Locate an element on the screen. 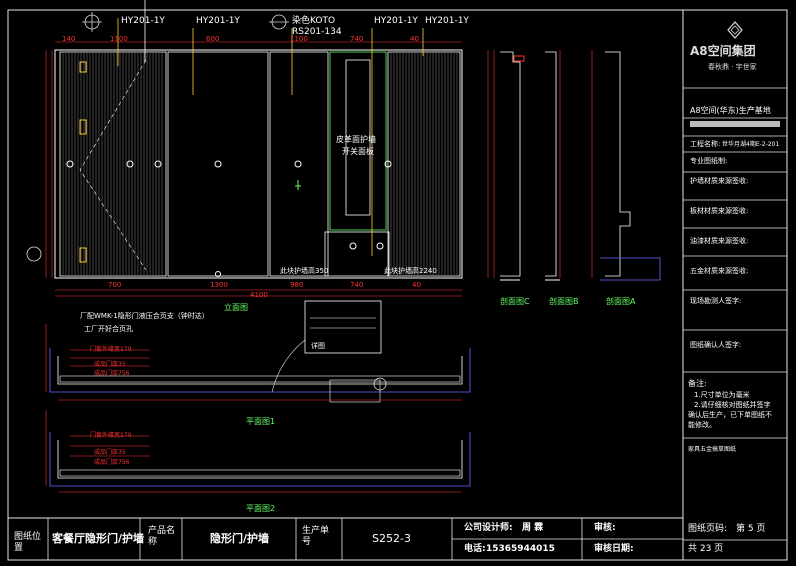 This screenshot has width=796, height=566. bottom-note-1: 此块护墙高350 is located at coordinates (304, 271).